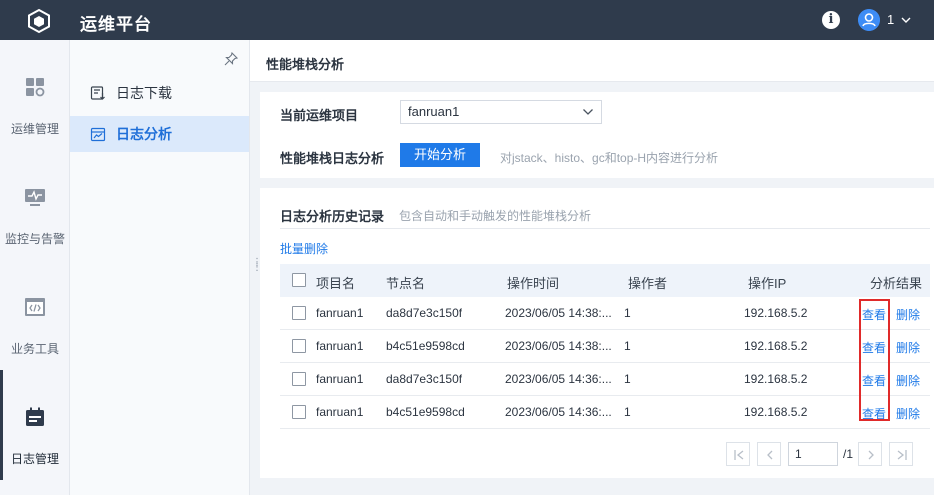  What do you see at coordinates (831, 20) in the screenshot?
I see `info-icon: i` at bounding box center [831, 20].